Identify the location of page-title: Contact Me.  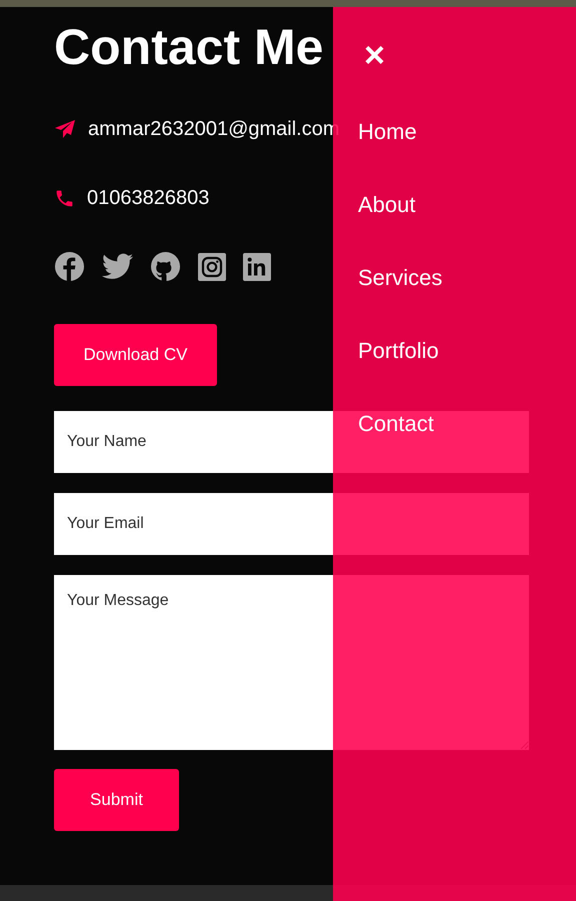
(189, 47).